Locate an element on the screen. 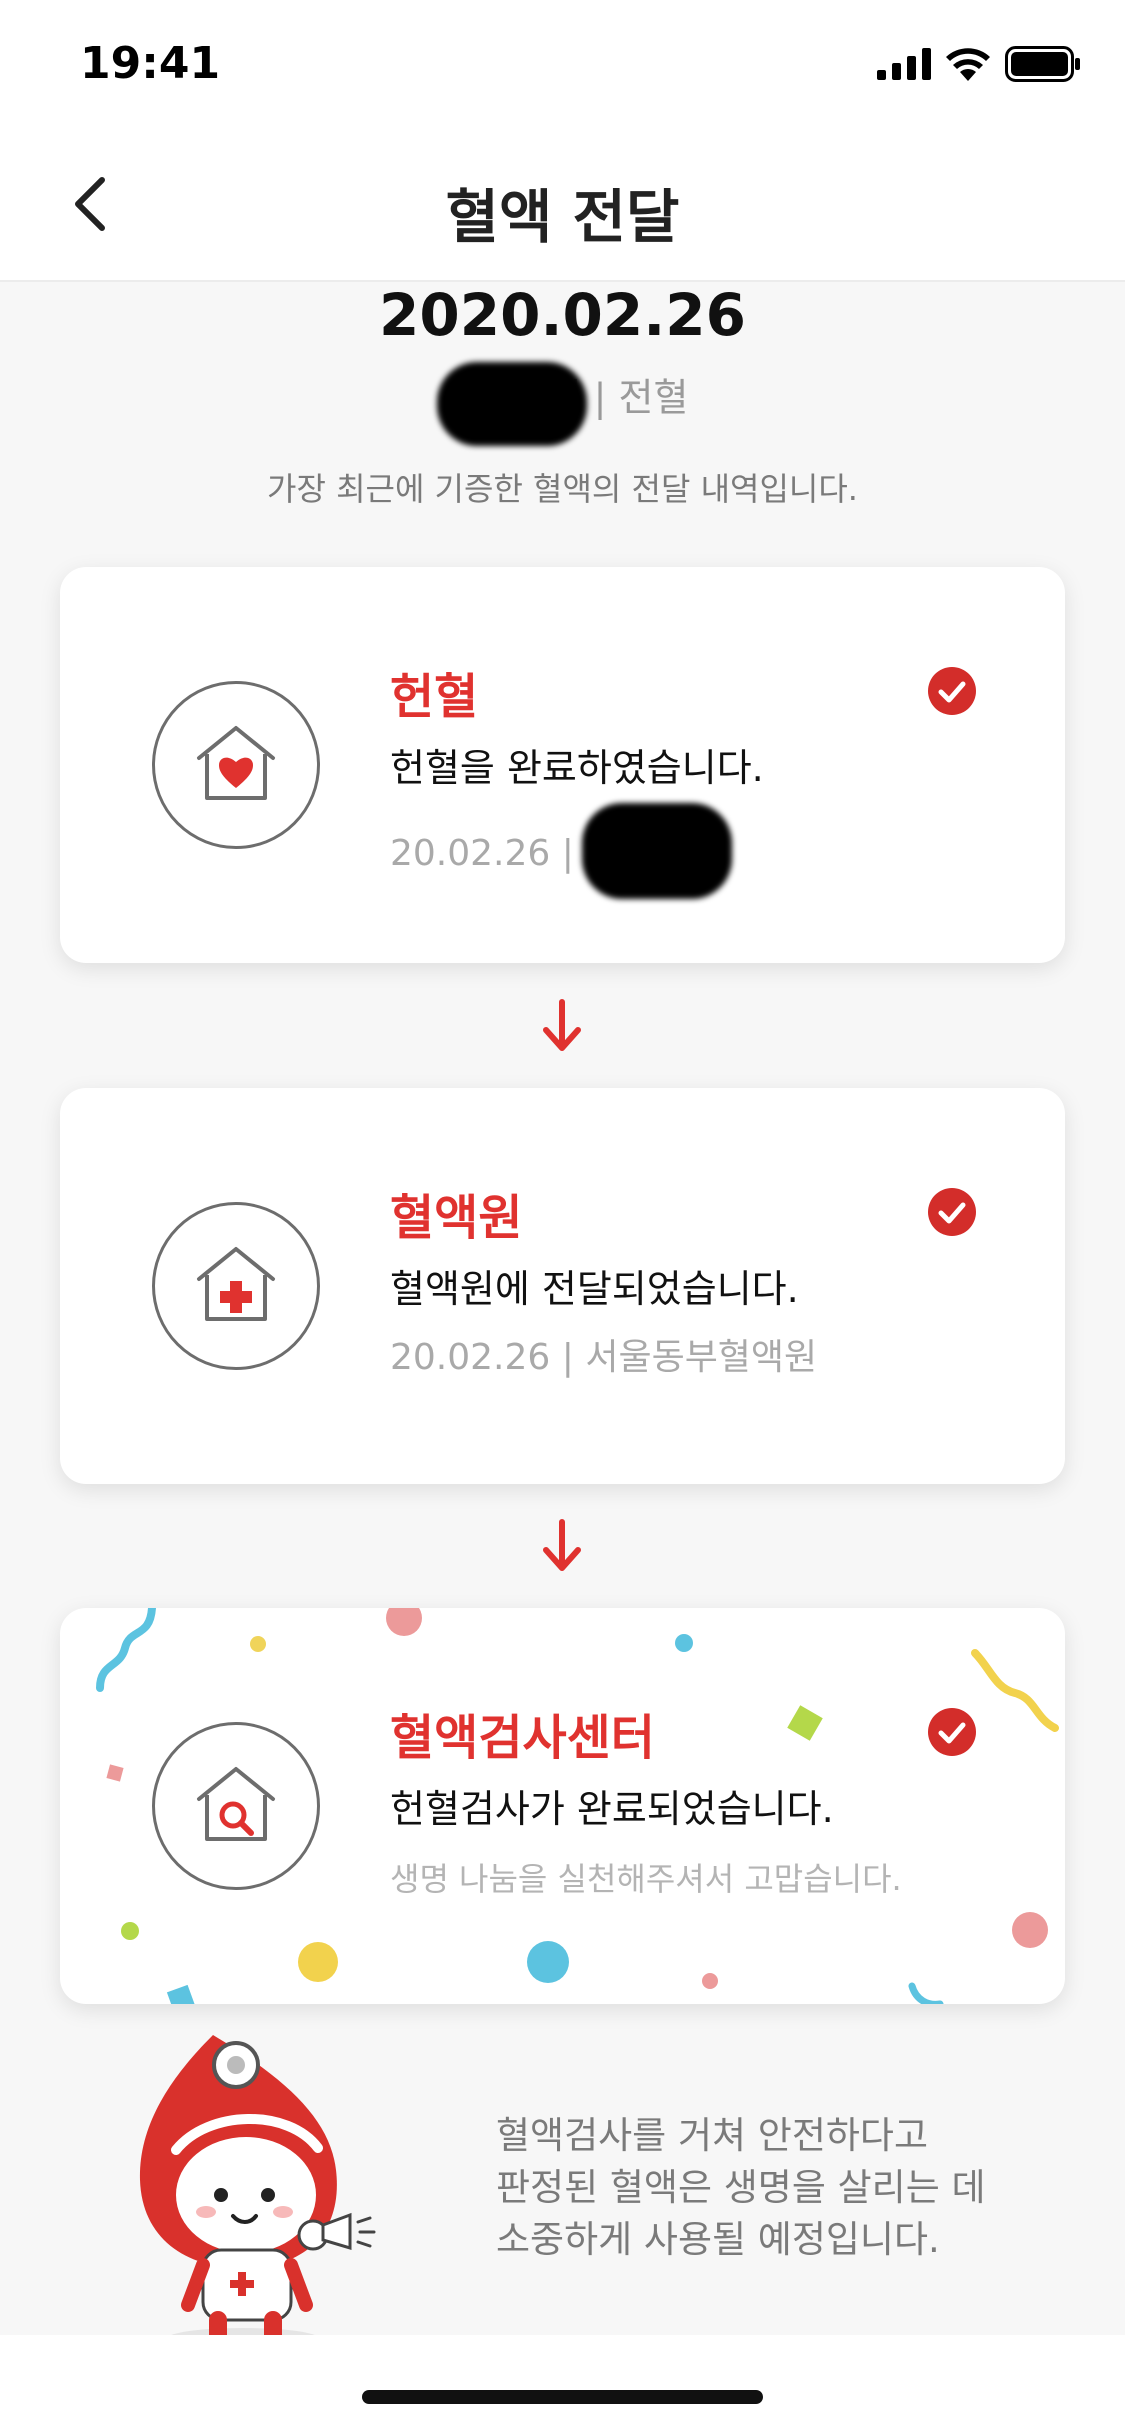 The height and width of the screenshot is (2435, 1125). step-text: 혈액원에 전달되었습니다. is located at coordinates (594, 1289).